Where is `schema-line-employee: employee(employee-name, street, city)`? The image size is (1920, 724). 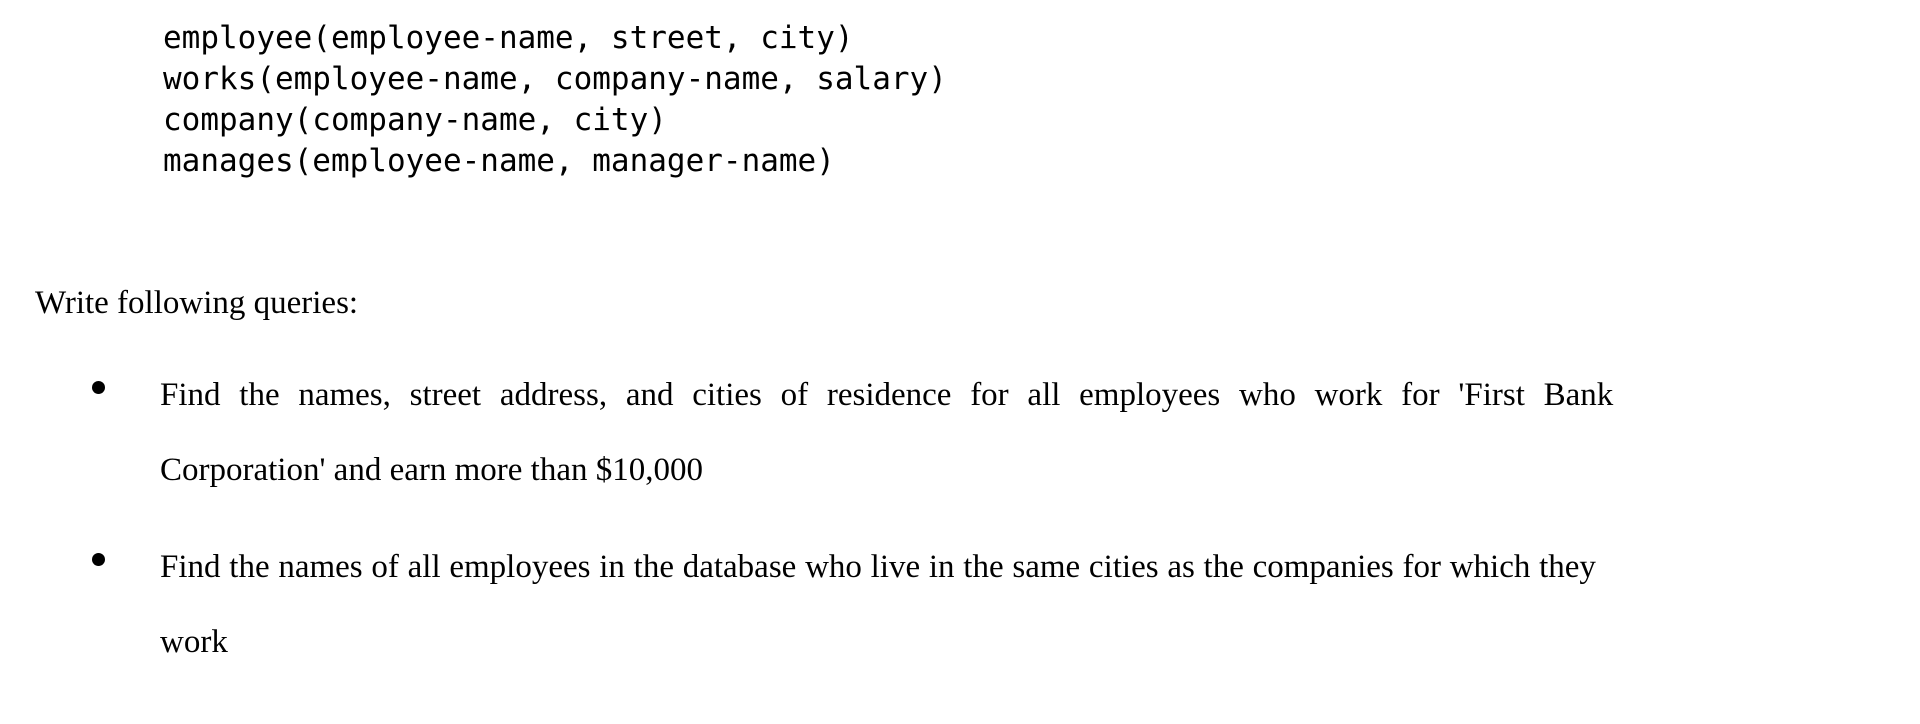 schema-line-employee: employee(employee-name, street, city) is located at coordinates (508, 38).